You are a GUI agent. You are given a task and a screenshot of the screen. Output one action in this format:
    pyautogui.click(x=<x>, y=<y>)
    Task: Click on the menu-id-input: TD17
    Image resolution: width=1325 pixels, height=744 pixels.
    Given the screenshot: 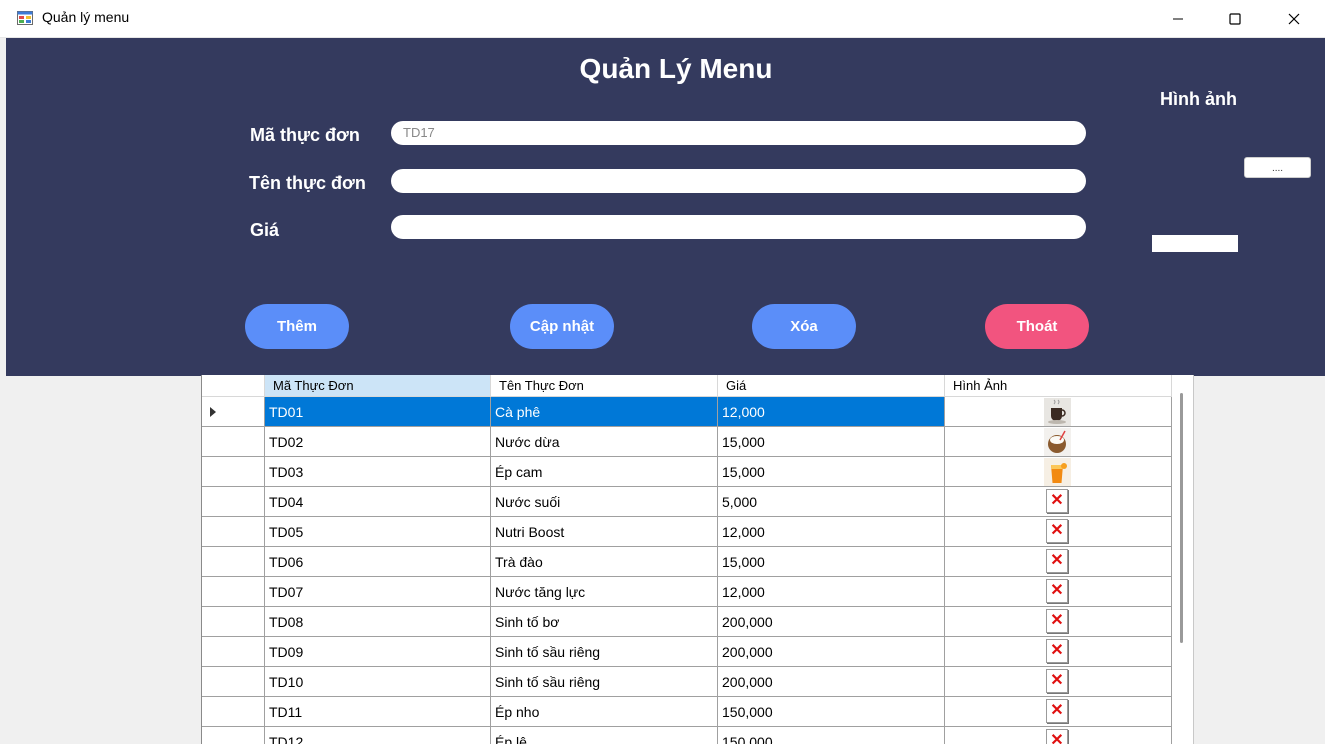 What is the action you would take?
    pyautogui.click(x=738, y=133)
    